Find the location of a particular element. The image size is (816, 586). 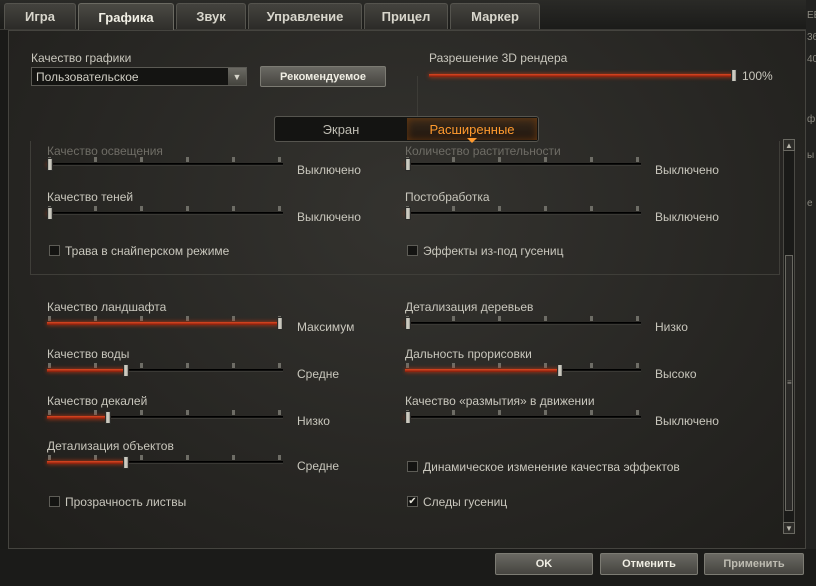

vegetation-amount-value: Выключено is located at coordinates (687, 170).